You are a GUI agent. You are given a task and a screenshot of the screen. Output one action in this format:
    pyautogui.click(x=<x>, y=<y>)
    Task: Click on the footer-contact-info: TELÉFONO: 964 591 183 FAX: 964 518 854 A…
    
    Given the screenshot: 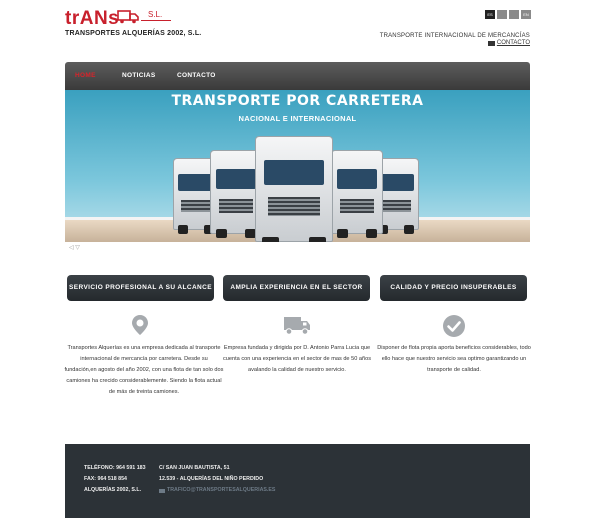 What is the action you would take?
    pyautogui.click(x=115, y=479)
    